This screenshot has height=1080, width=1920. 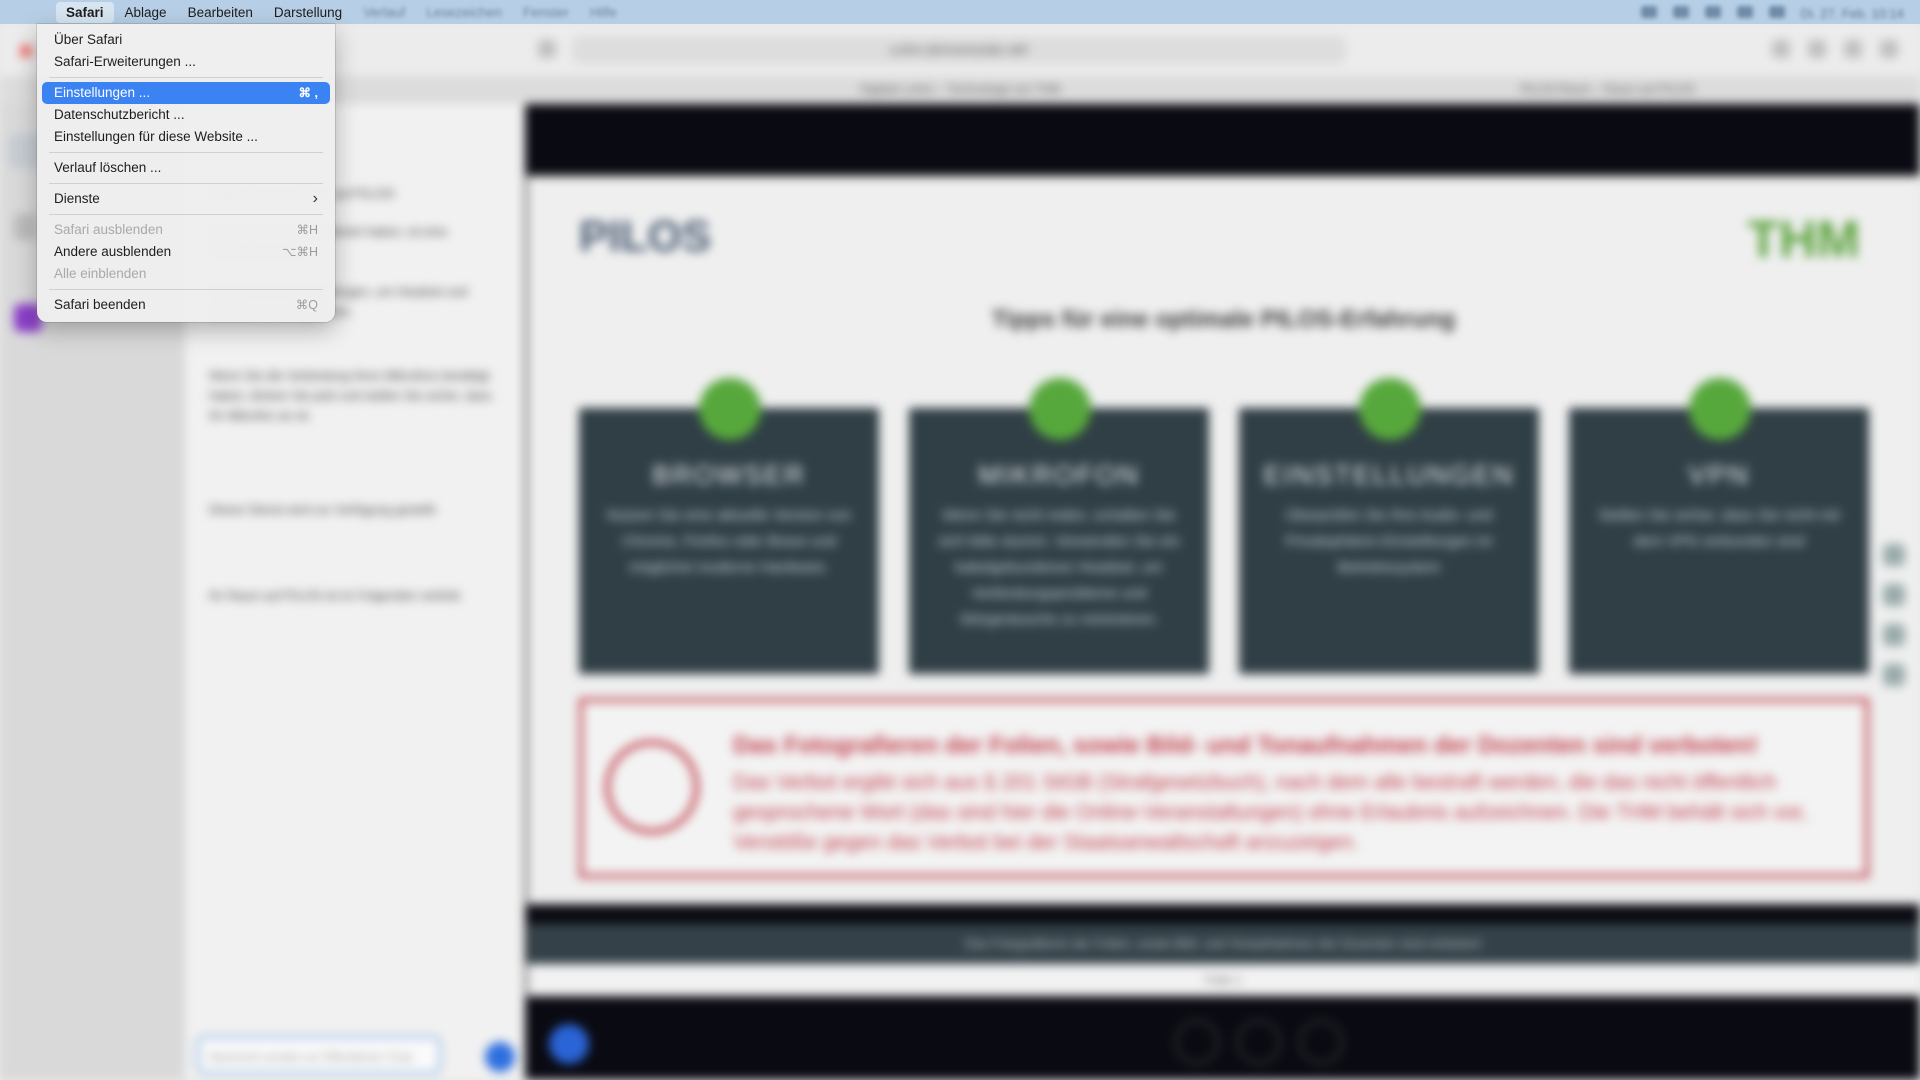 What do you see at coordinates (1852, 13) in the screenshot?
I see `menubar-clock: Di. 27. Feb. 10:14` at bounding box center [1852, 13].